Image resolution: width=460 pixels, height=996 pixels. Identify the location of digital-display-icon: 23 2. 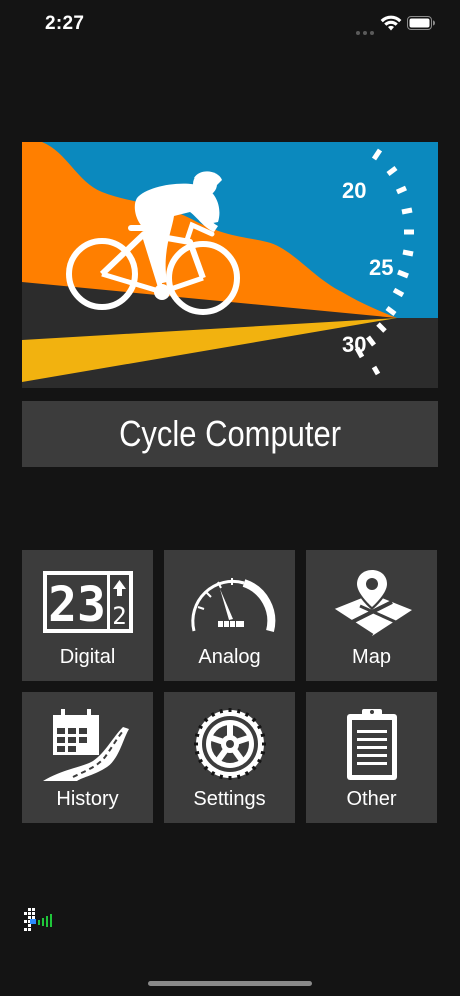
(87, 602).